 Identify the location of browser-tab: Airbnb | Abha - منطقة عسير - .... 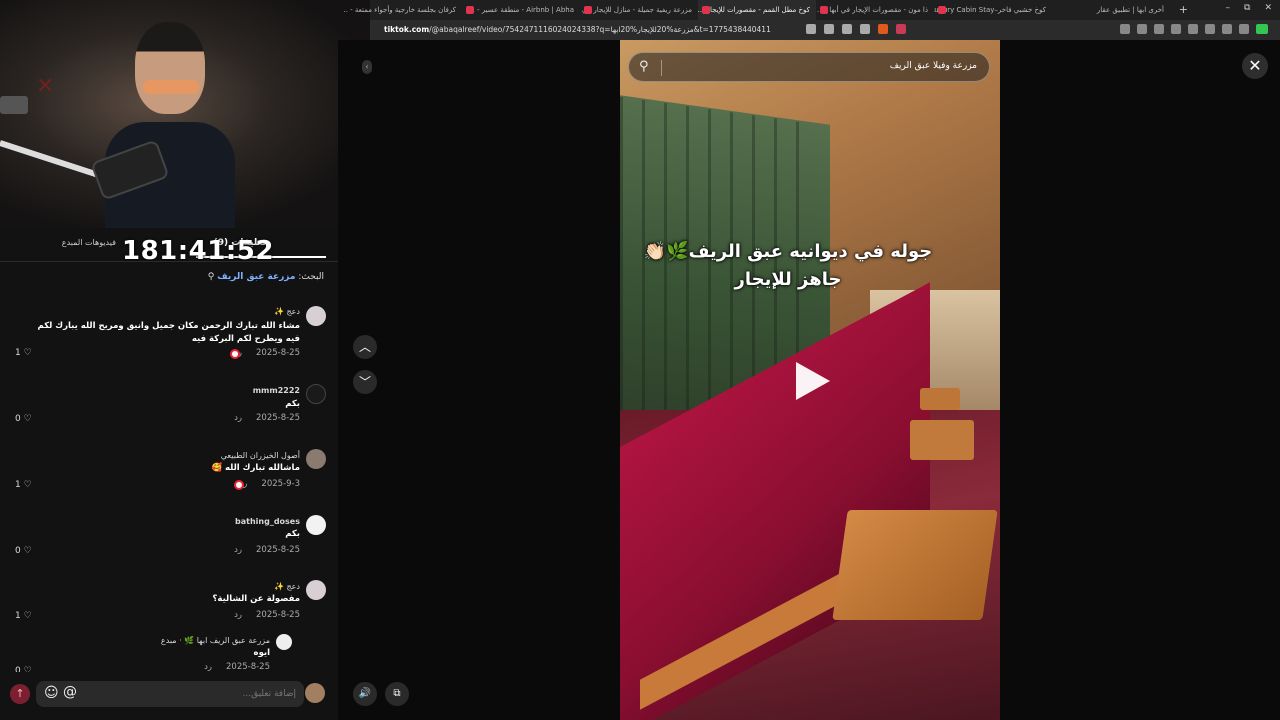
(521, 10).